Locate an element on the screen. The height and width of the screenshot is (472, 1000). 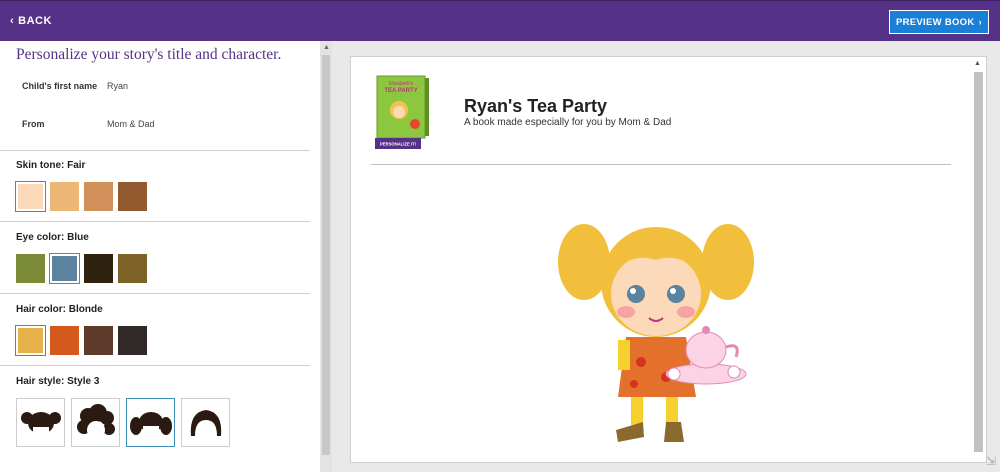
from-field: Mom & Dad is located at coordinates (131, 124).